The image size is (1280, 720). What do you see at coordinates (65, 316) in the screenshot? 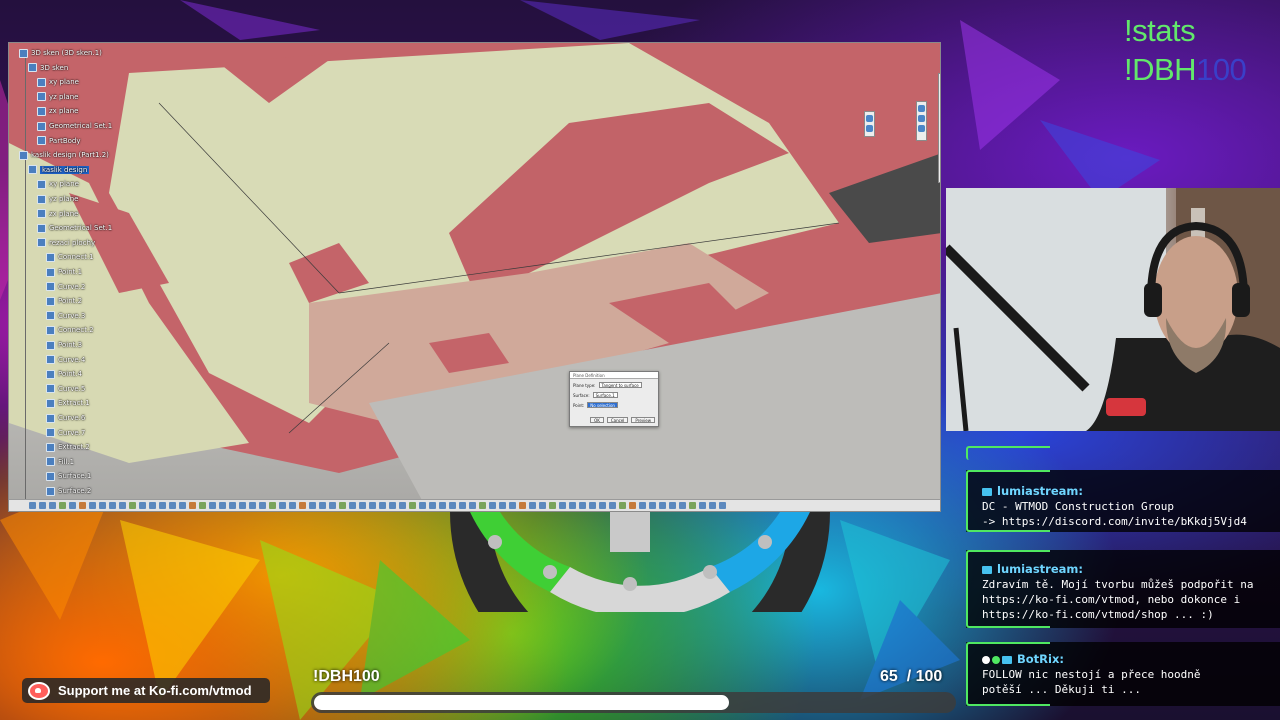
I see `tree-node: Curve.3` at bounding box center [65, 316].